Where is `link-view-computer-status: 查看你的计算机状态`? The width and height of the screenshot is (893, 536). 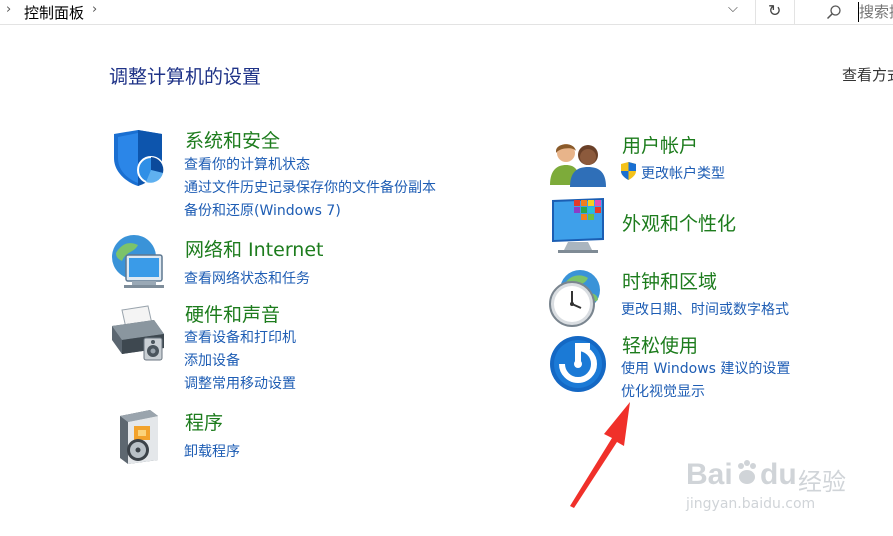
link-view-computer-status: 查看你的计算机状态 is located at coordinates (247, 164).